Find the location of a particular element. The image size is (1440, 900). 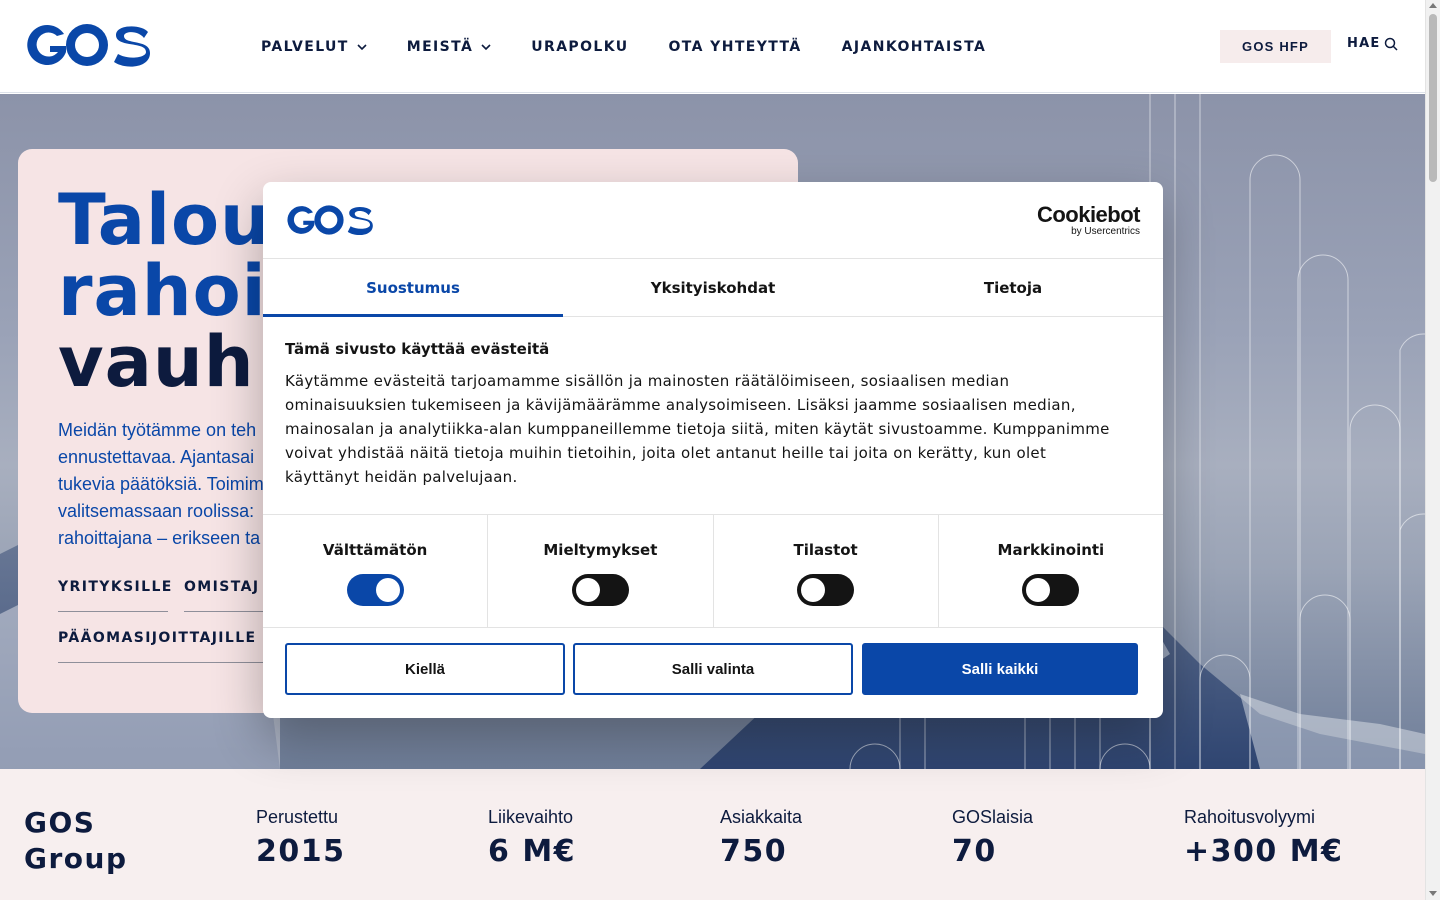

nav-label: AJANKOHTAISTA is located at coordinates (914, 46).